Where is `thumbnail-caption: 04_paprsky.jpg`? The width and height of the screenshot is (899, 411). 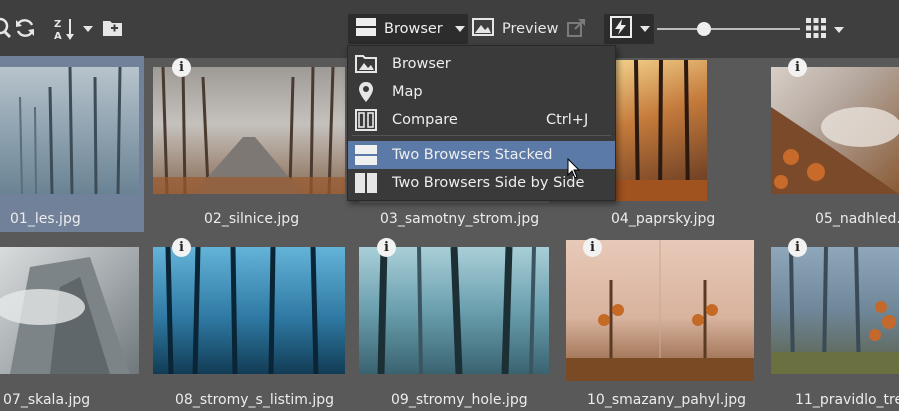
thumbnail-caption: 04_paprsky.jpg is located at coordinates (663, 219).